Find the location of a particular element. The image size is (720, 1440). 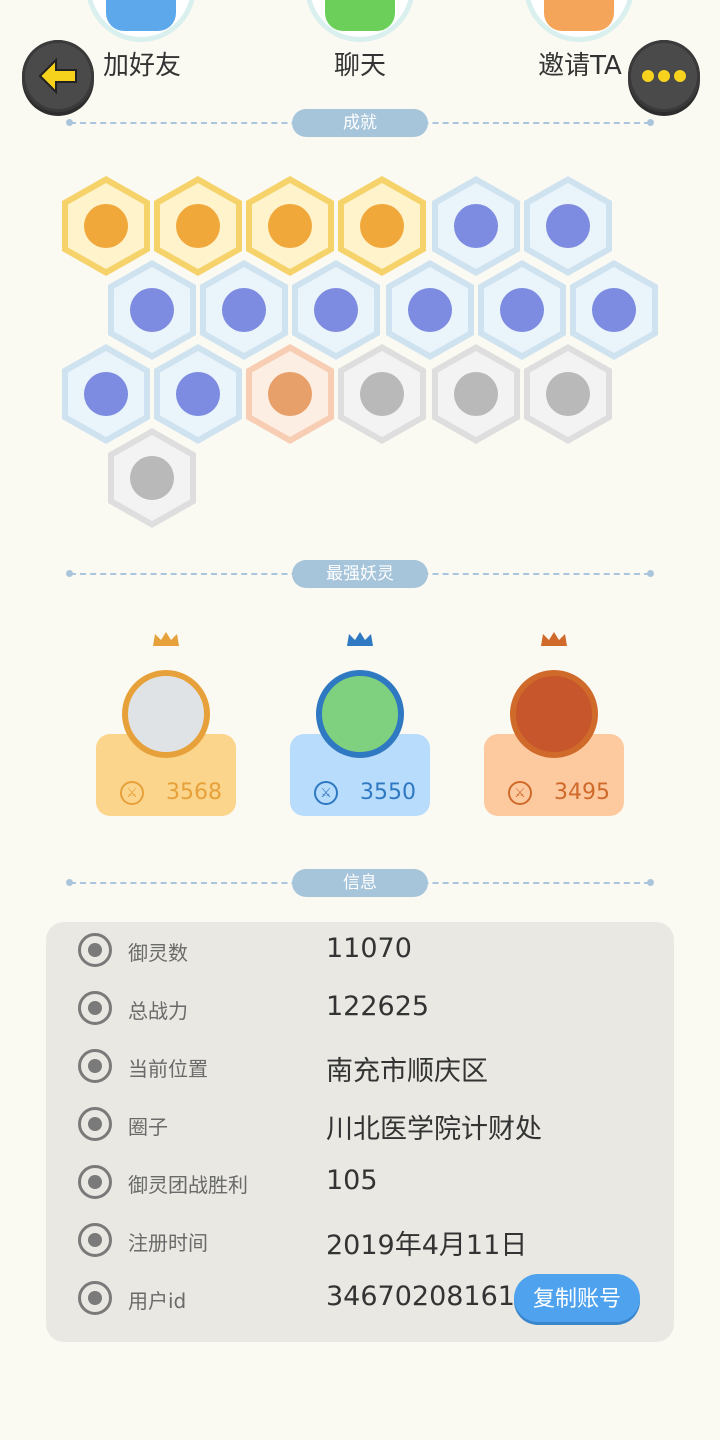

back-button is located at coordinates (58, 76).